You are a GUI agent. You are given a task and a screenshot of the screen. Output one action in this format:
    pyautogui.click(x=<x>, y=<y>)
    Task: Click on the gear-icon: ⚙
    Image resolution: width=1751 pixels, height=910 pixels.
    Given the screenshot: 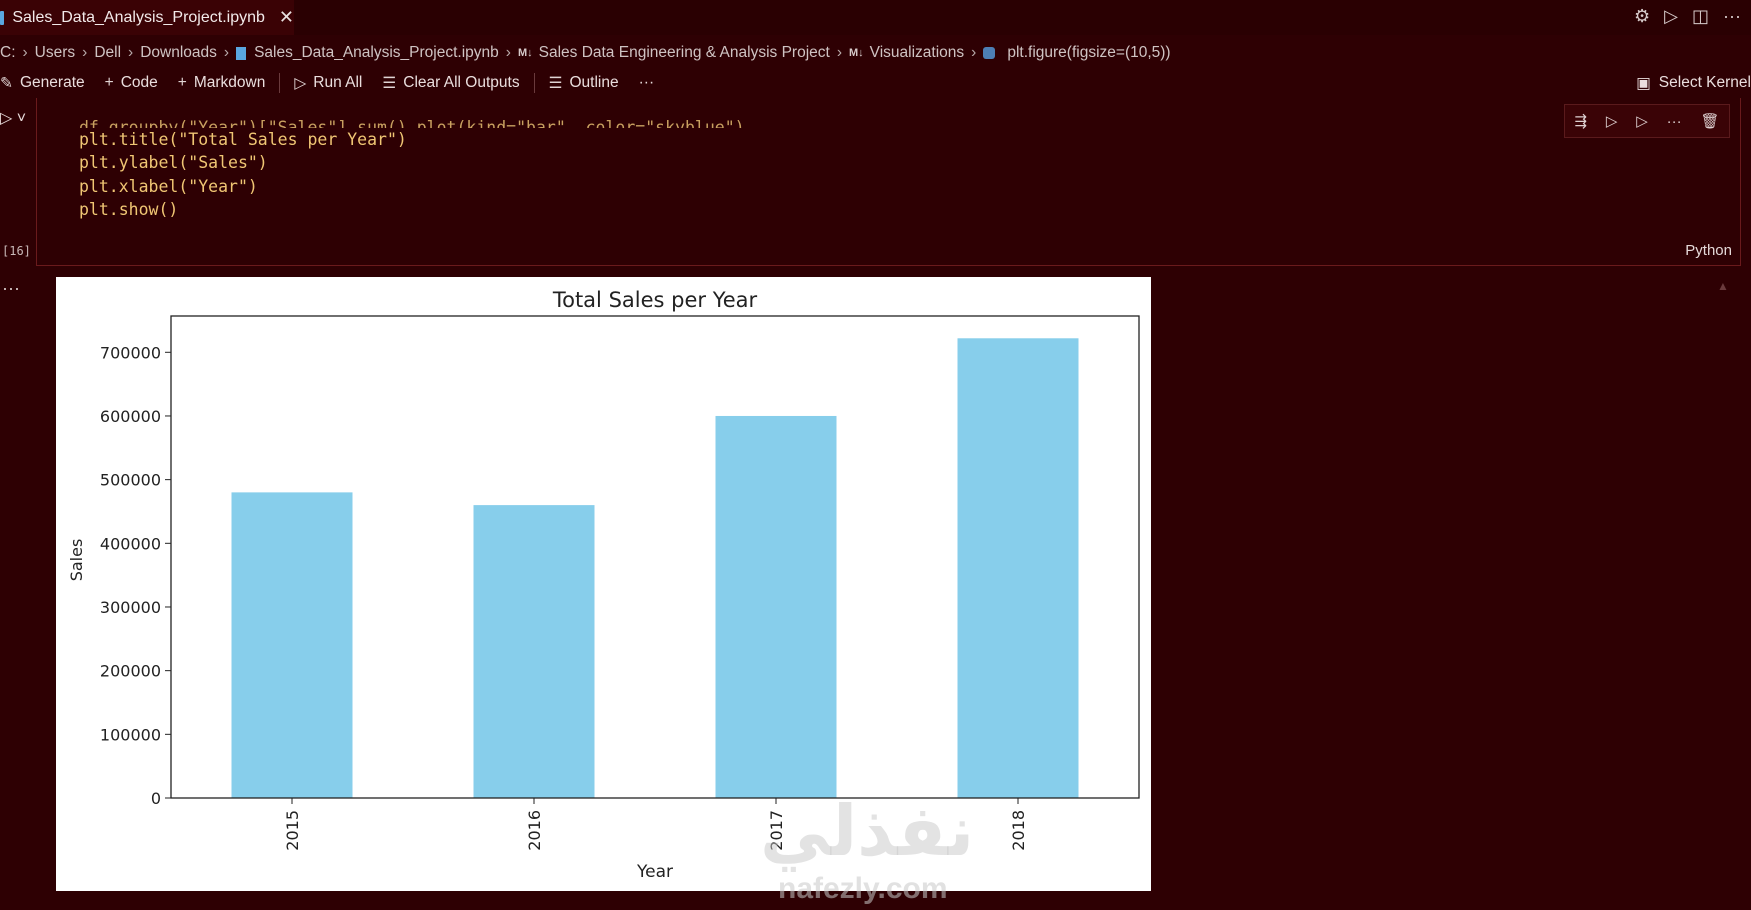 What is the action you would take?
    pyautogui.click(x=1642, y=16)
    